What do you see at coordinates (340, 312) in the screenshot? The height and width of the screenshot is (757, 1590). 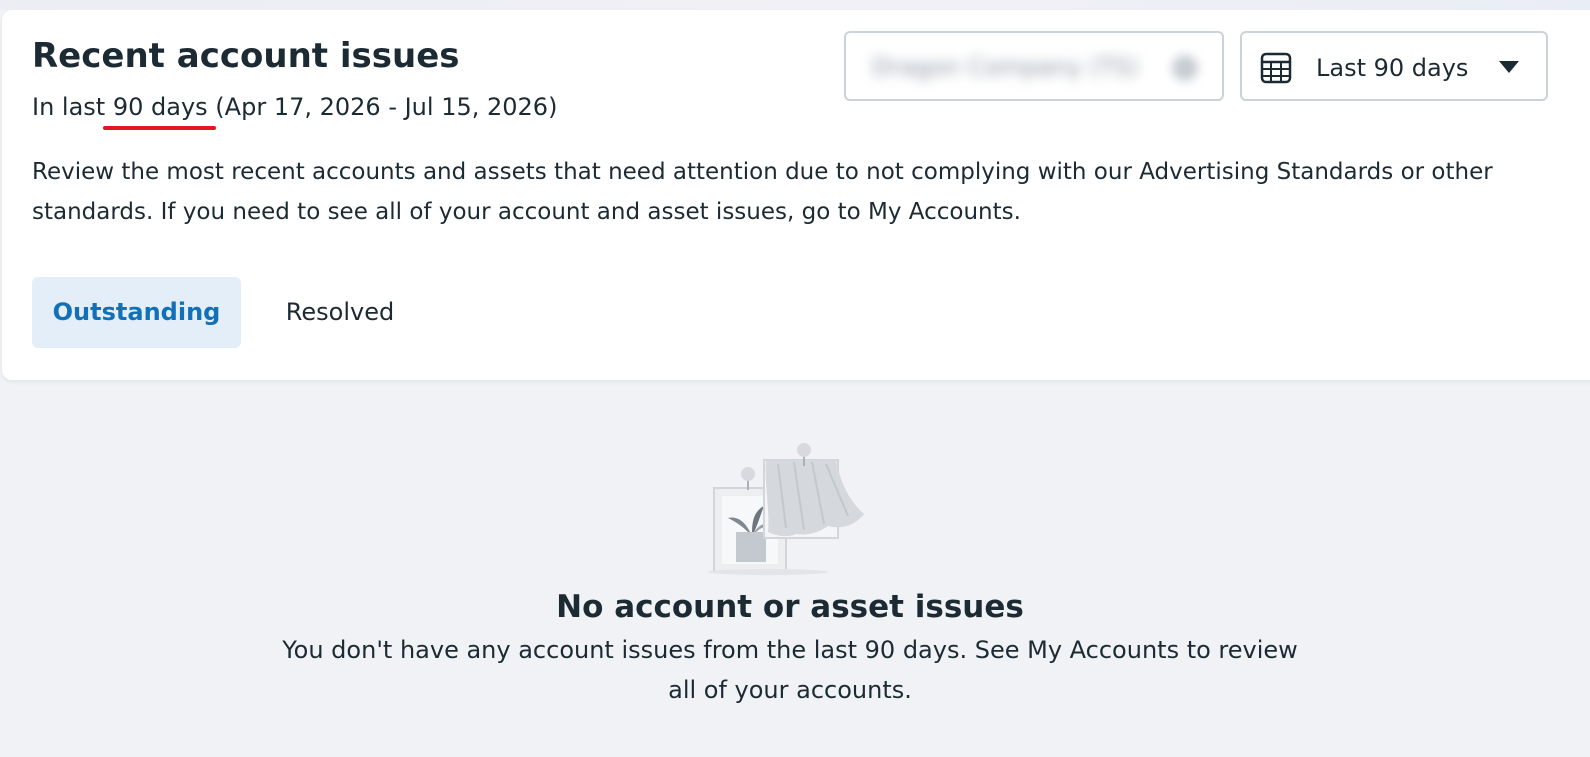 I see `tab-resolved: Resolved` at bounding box center [340, 312].